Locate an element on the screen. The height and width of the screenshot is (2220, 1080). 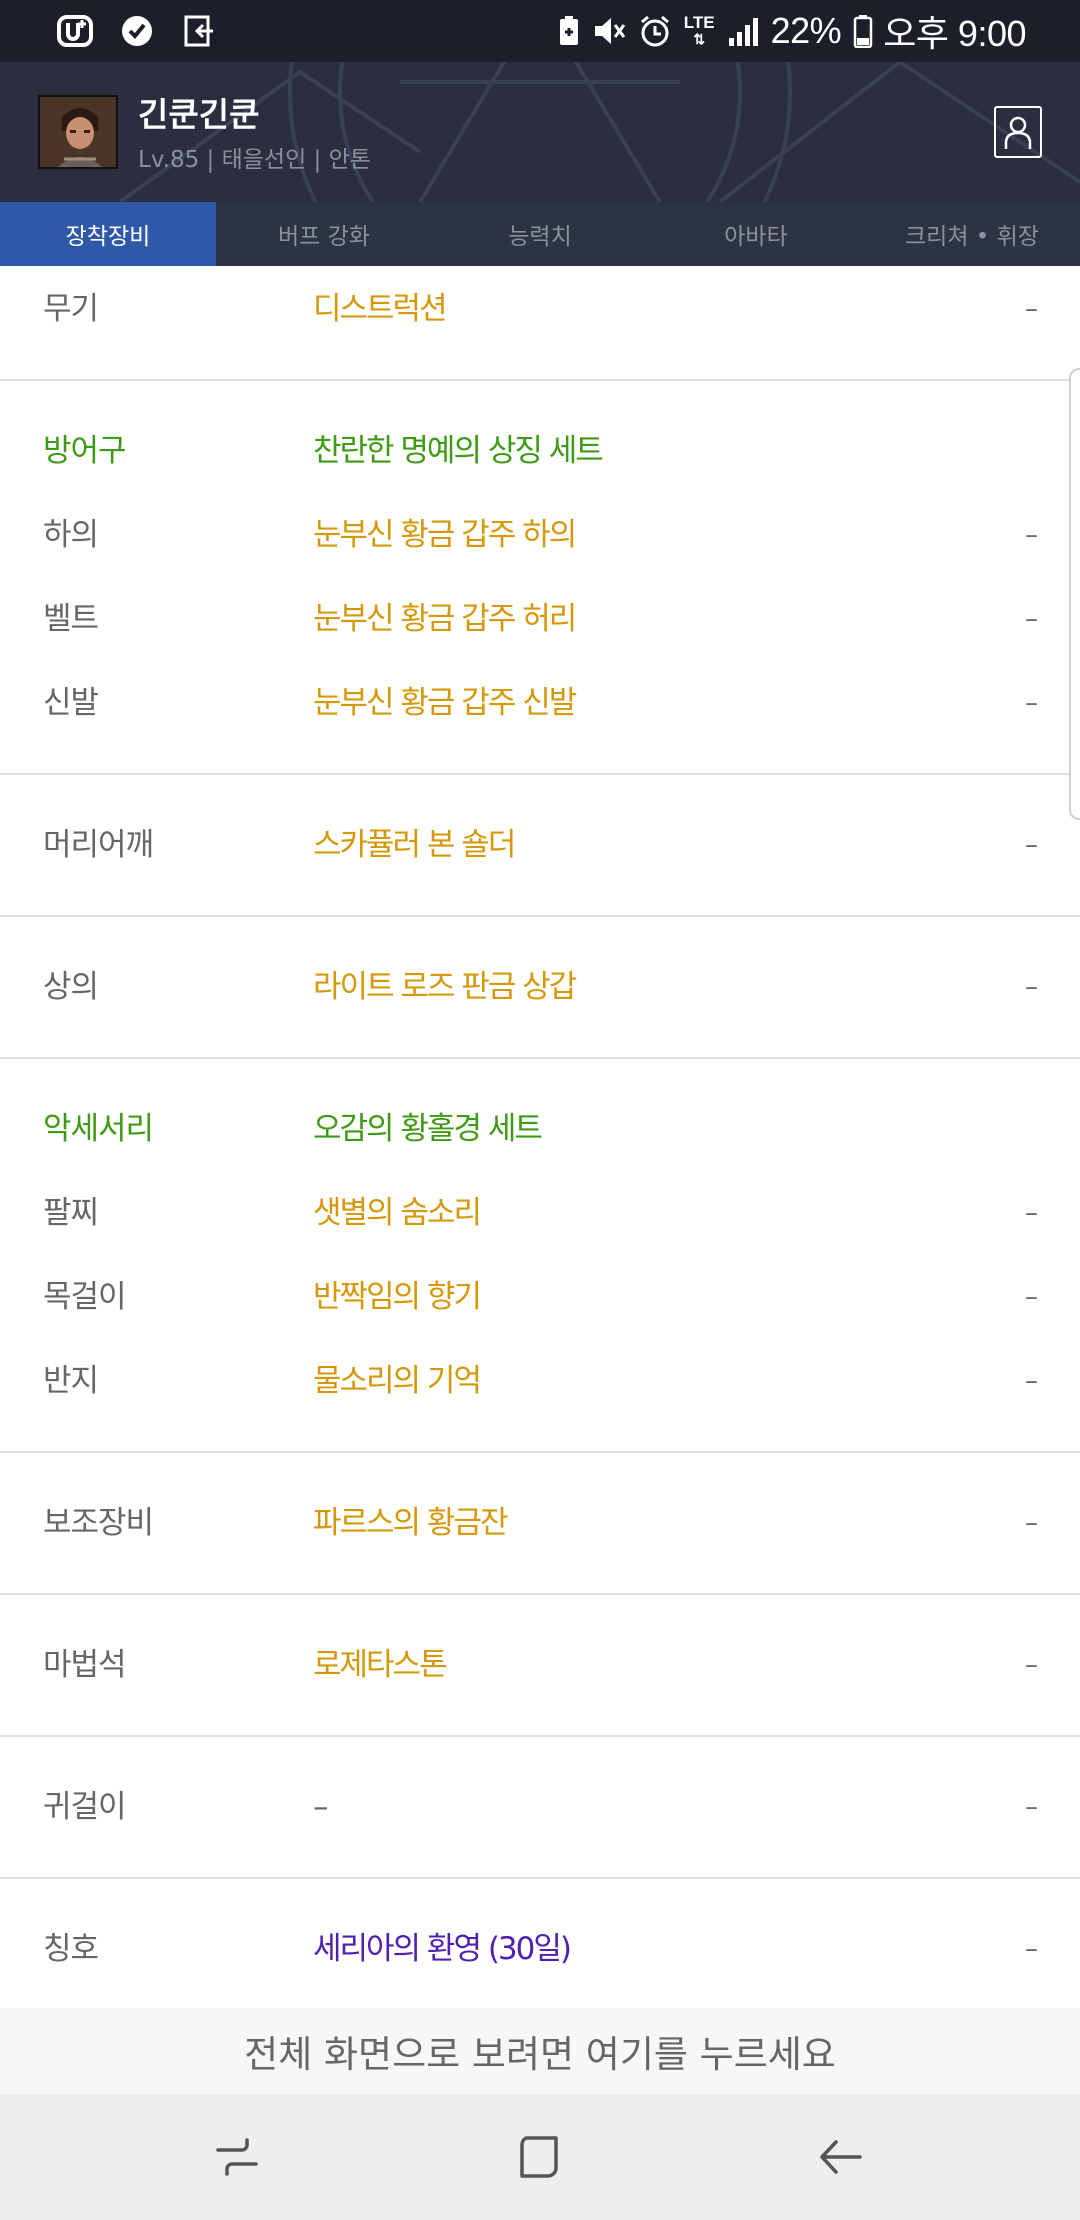
item-name: 디스트럭션 is located at coordinates (380, 309).